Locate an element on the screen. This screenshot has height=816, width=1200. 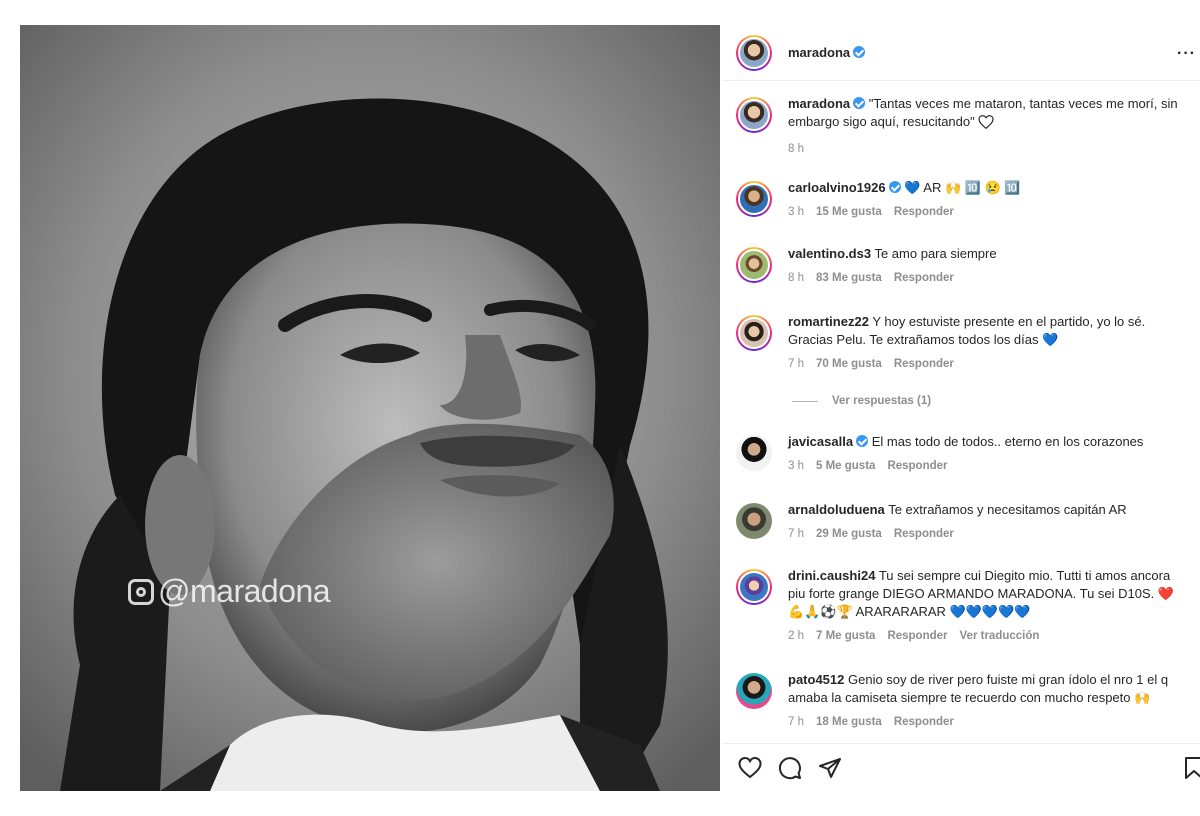
view-replies-button: Ver respuestas (1) is located at coordinates (861, 401).